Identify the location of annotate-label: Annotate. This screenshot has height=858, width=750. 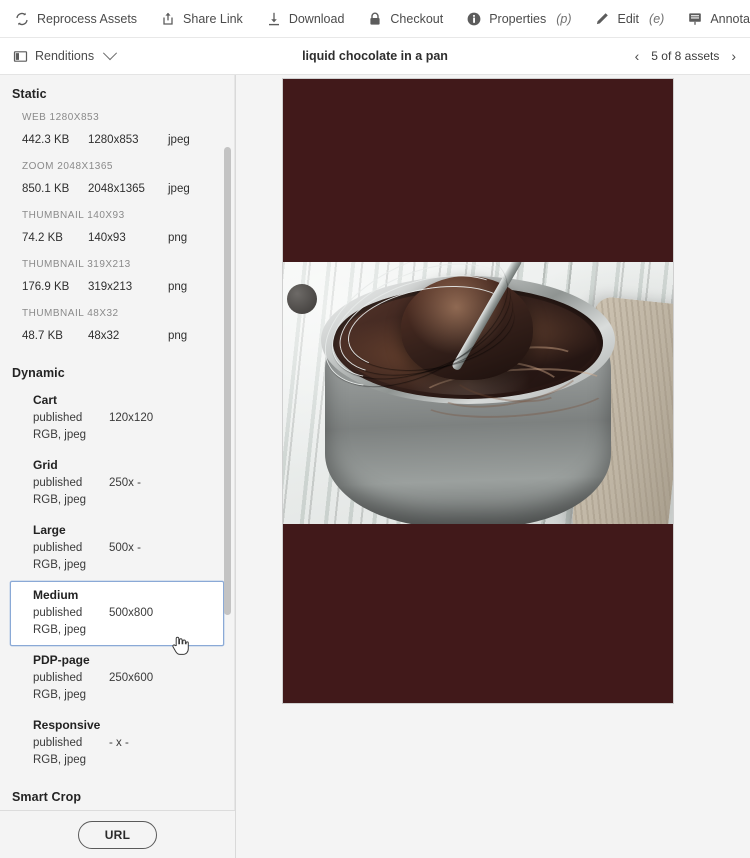
(730, 18).